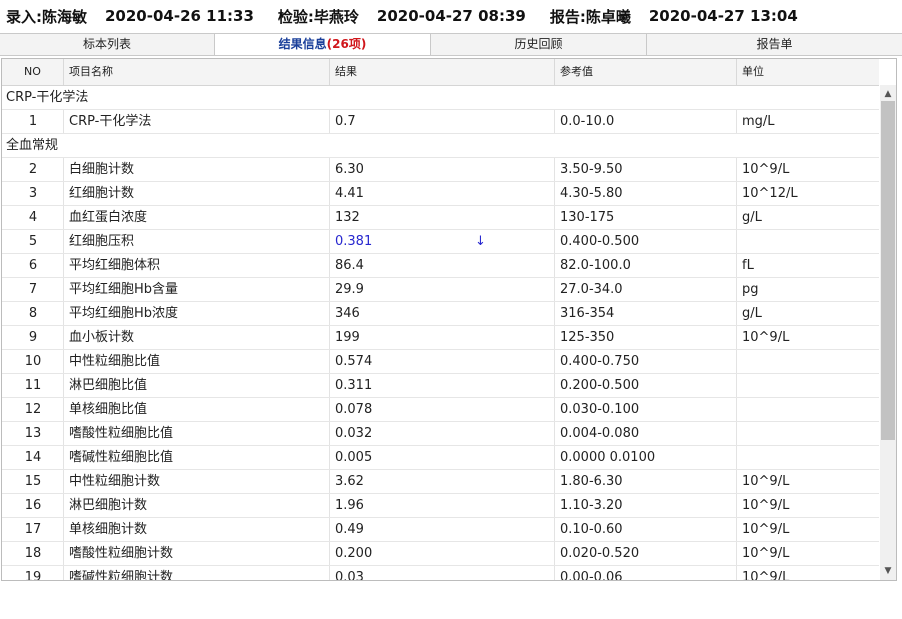 The height and width of the screenshot is (619, 902). Describe the element at coordinates (590, 16) in the screenshot. I see `report-label: 报告:陈卓曦` at that location.